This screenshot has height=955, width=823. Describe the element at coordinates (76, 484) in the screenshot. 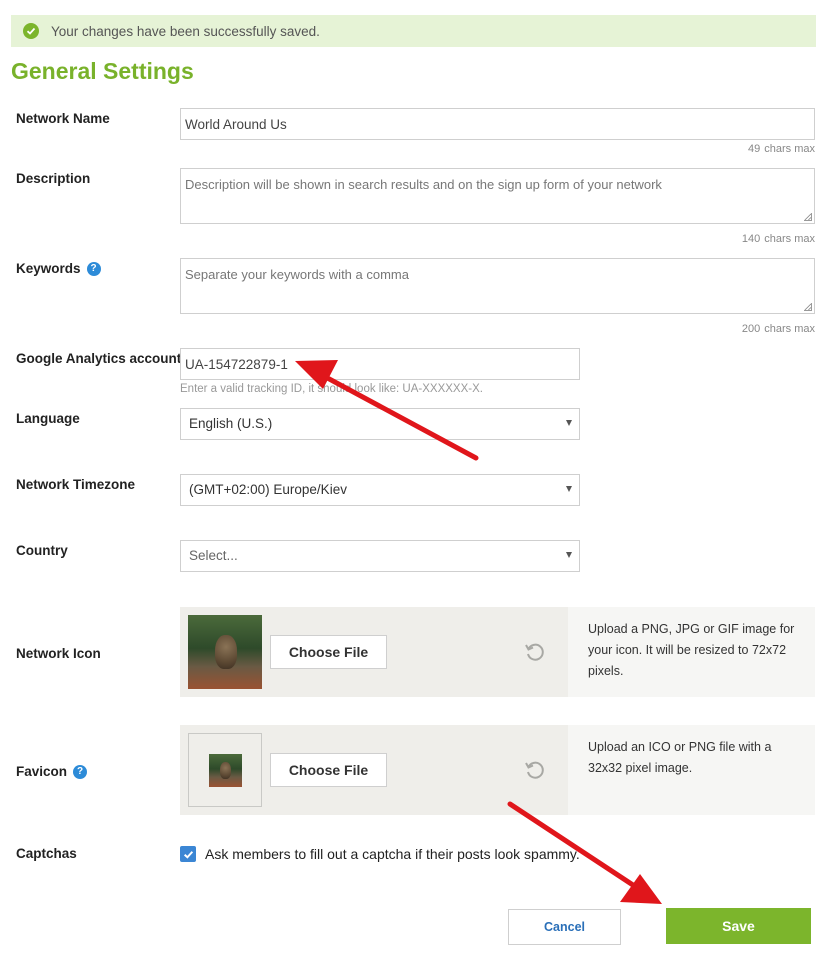

I see `timezone-label: Network Timezone` at that location.